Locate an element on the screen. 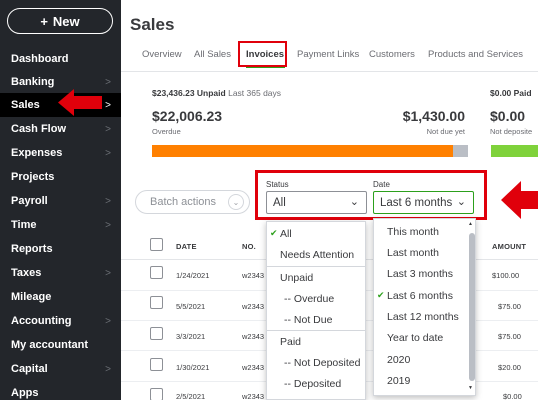 Image resolution: width=538 pixels, height=400 pixels. sidebar-item-taxes: Taxes > is located at coordinates (60, 273).